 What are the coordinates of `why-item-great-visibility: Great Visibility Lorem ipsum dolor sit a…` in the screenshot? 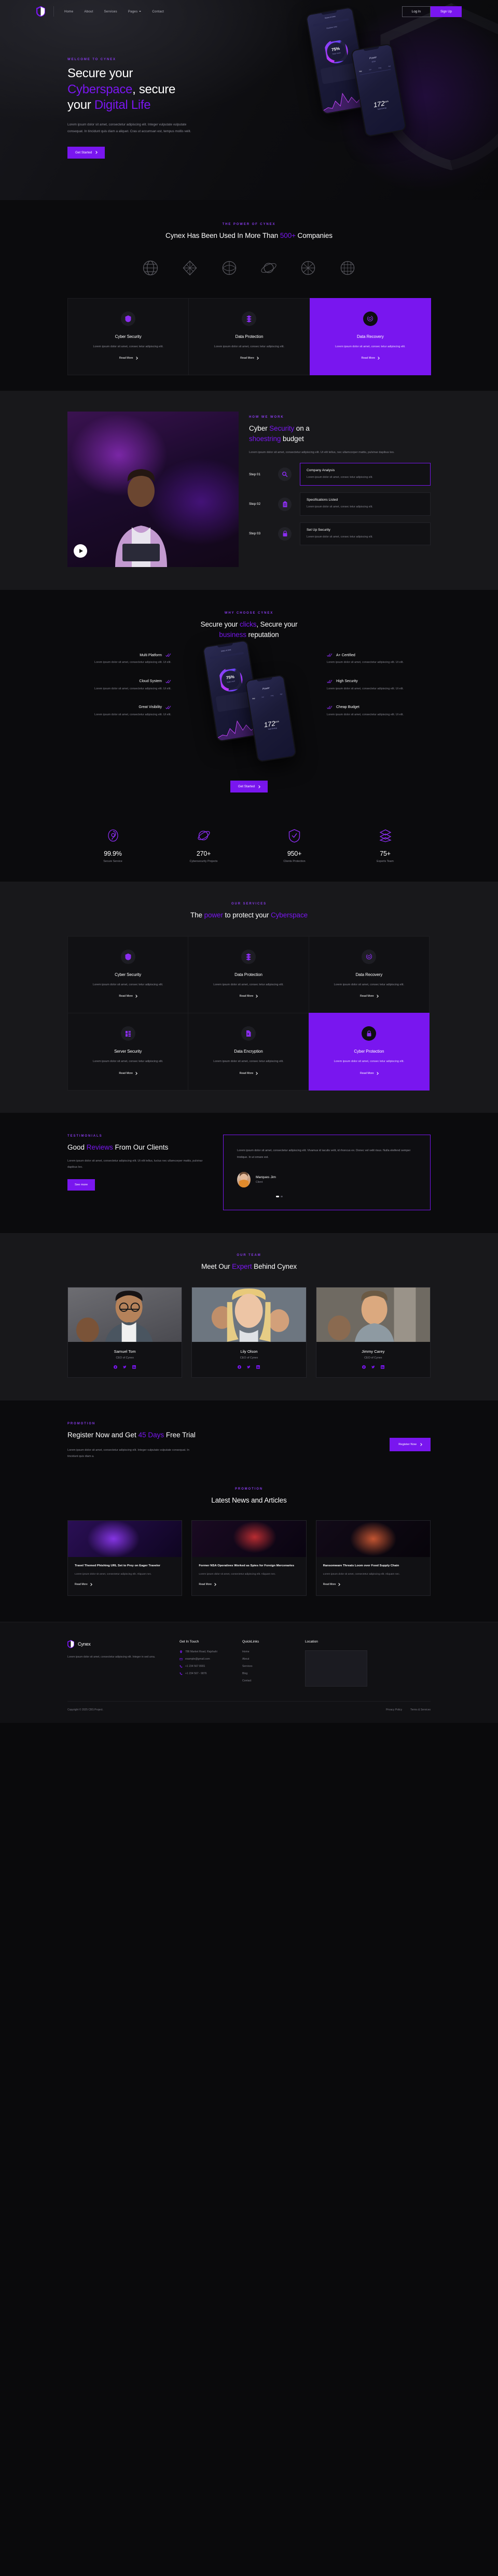 It's located at (119, 711).